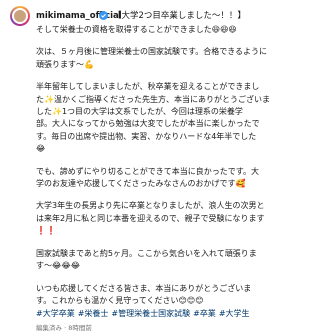 This screenshot has width=320, height=336. What do you see at coordinates (41, 149) in the screenshot?
I see `caption-line: 😂` at bounding box center [41, 149].